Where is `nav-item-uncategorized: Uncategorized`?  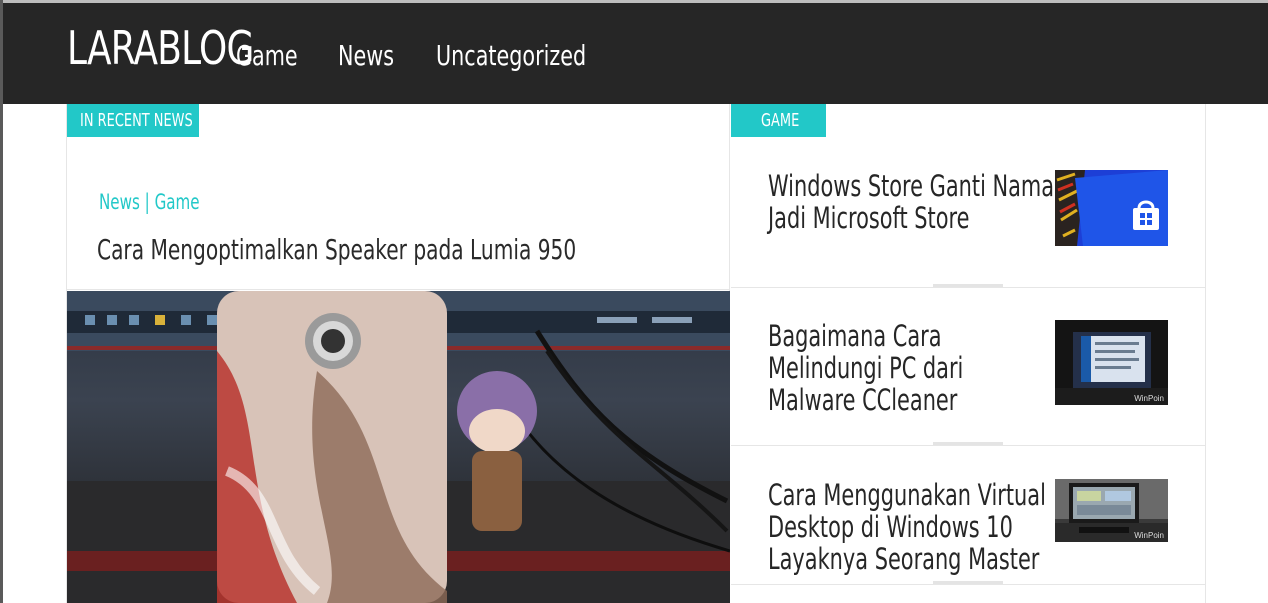 nav-item-uncategorized: Uncategorized is located at coordinates (511, 55).